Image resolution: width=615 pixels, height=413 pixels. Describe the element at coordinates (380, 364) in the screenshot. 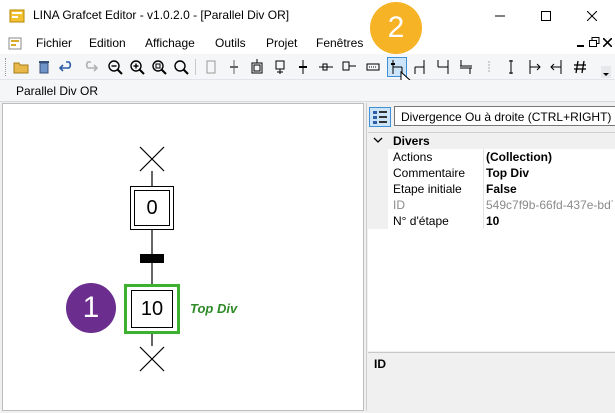

I see `description-title: ID` at that location.